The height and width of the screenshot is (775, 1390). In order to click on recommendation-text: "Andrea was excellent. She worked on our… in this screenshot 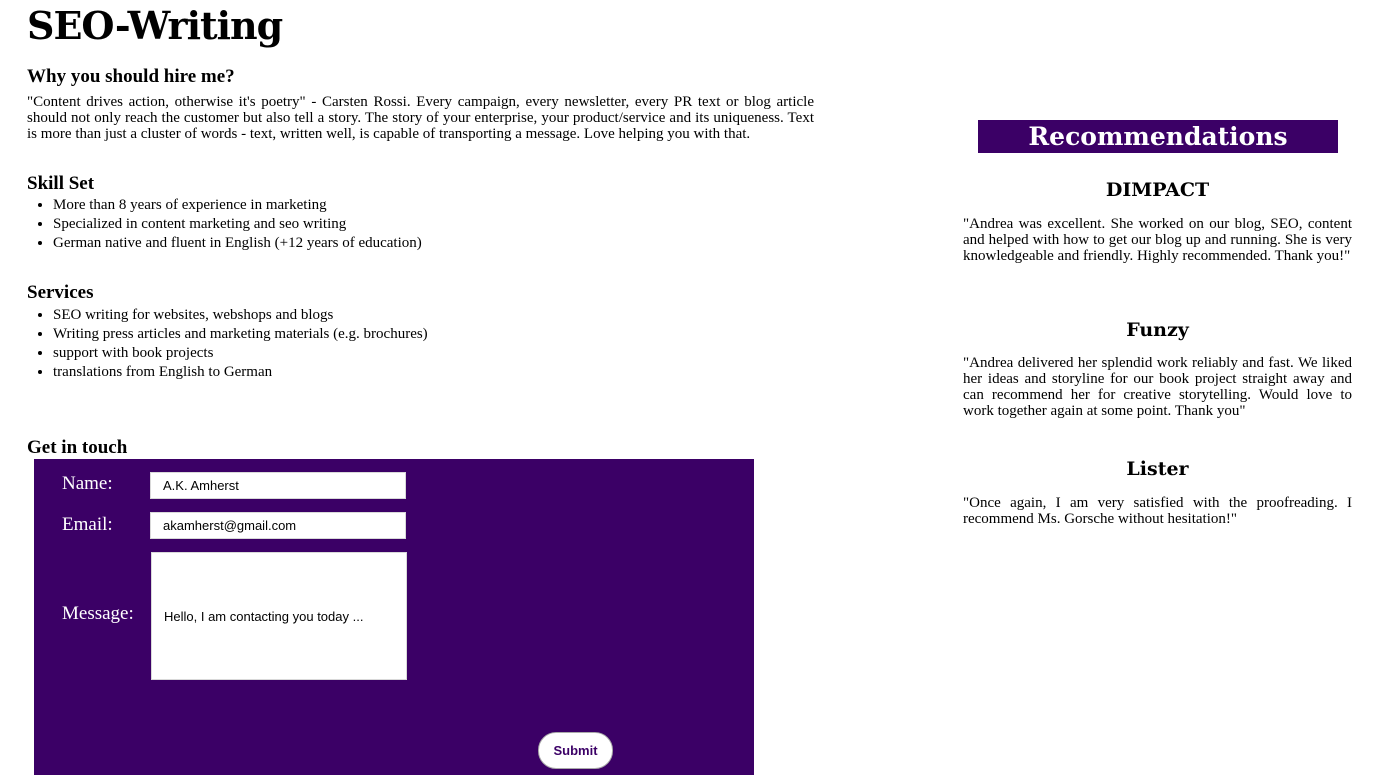, I will do `click(1157, 240)`.